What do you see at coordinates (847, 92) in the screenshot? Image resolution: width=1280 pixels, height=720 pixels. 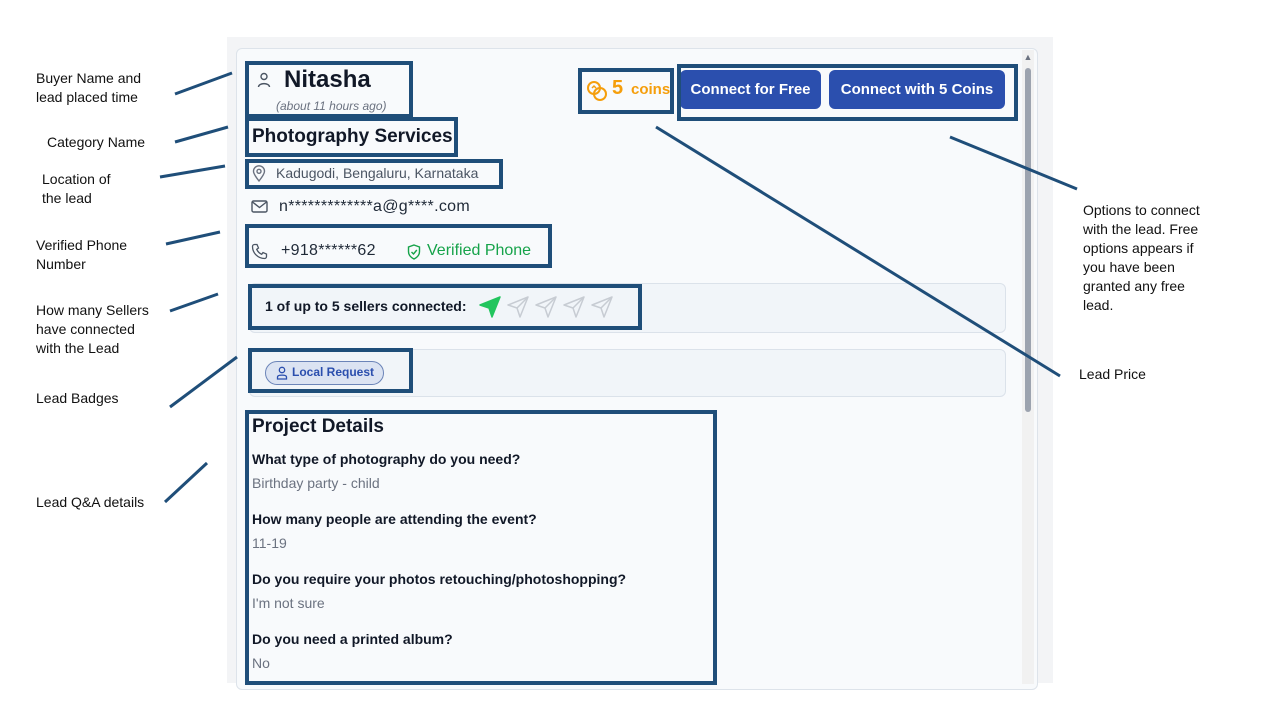 I see `annotation-box-options` at bounding box center [847, 92].